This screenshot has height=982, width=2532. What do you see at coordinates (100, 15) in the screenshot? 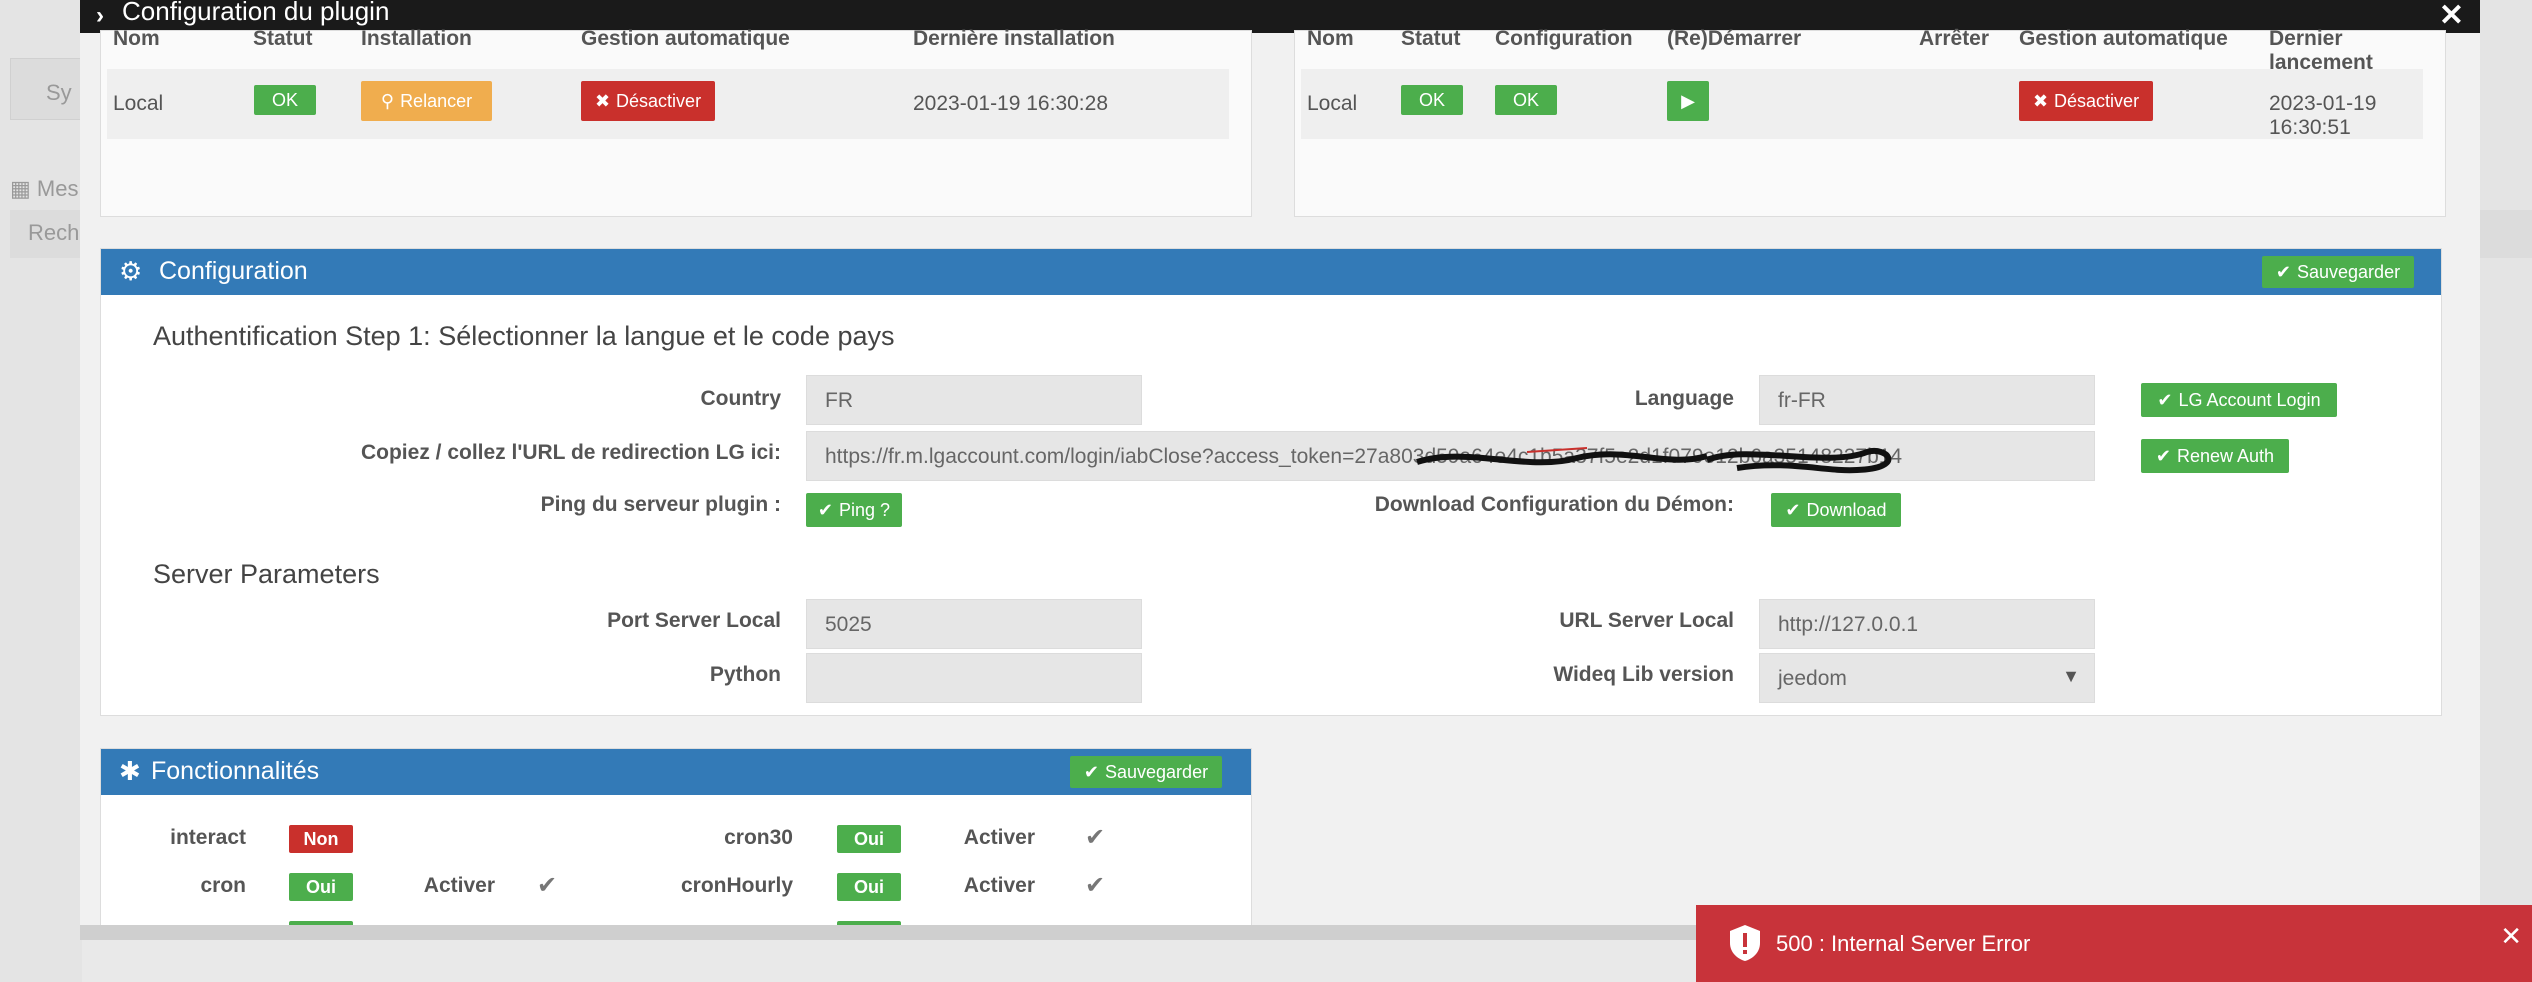
I see `chevron-right-icon: ›` at bounding box center [100, 15].